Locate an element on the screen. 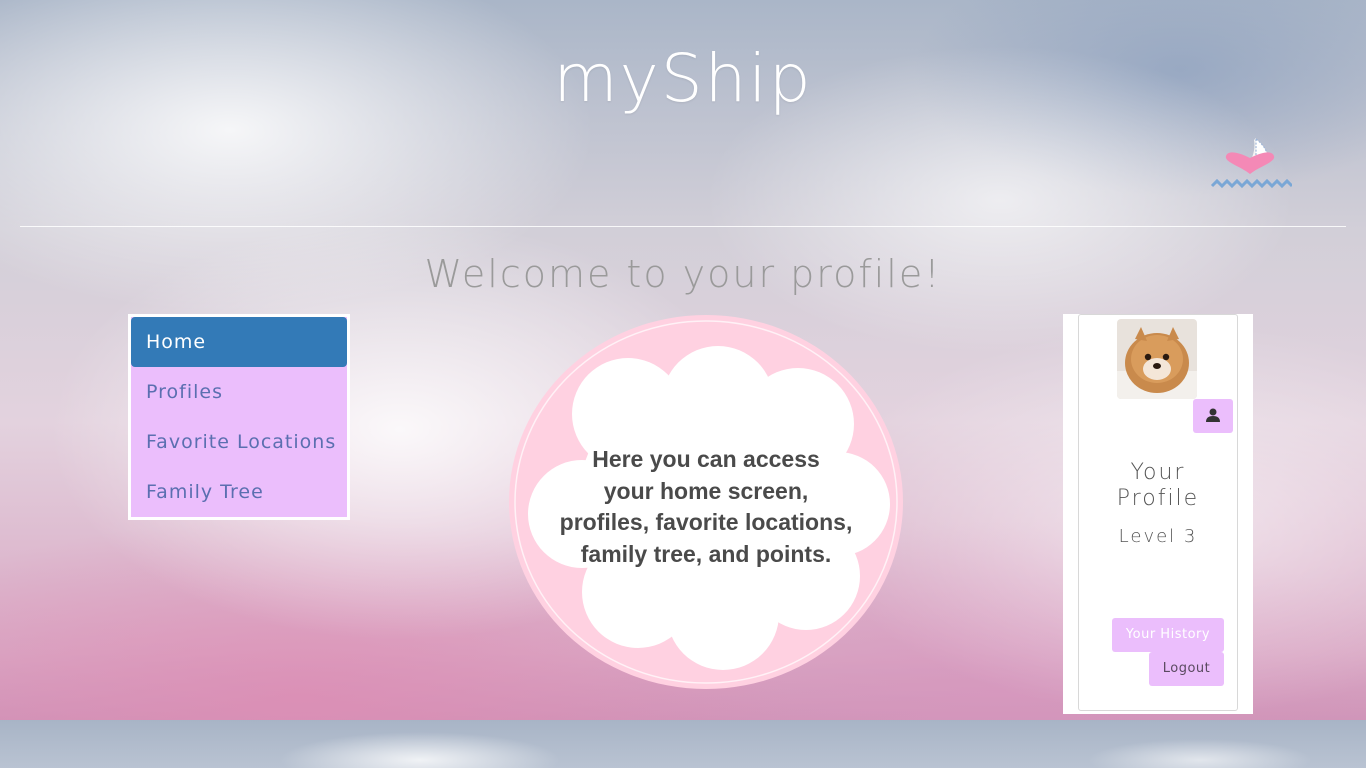 The image size is (1366, 768). heart-sailboat-logo is located at coordinates (1251, 164).